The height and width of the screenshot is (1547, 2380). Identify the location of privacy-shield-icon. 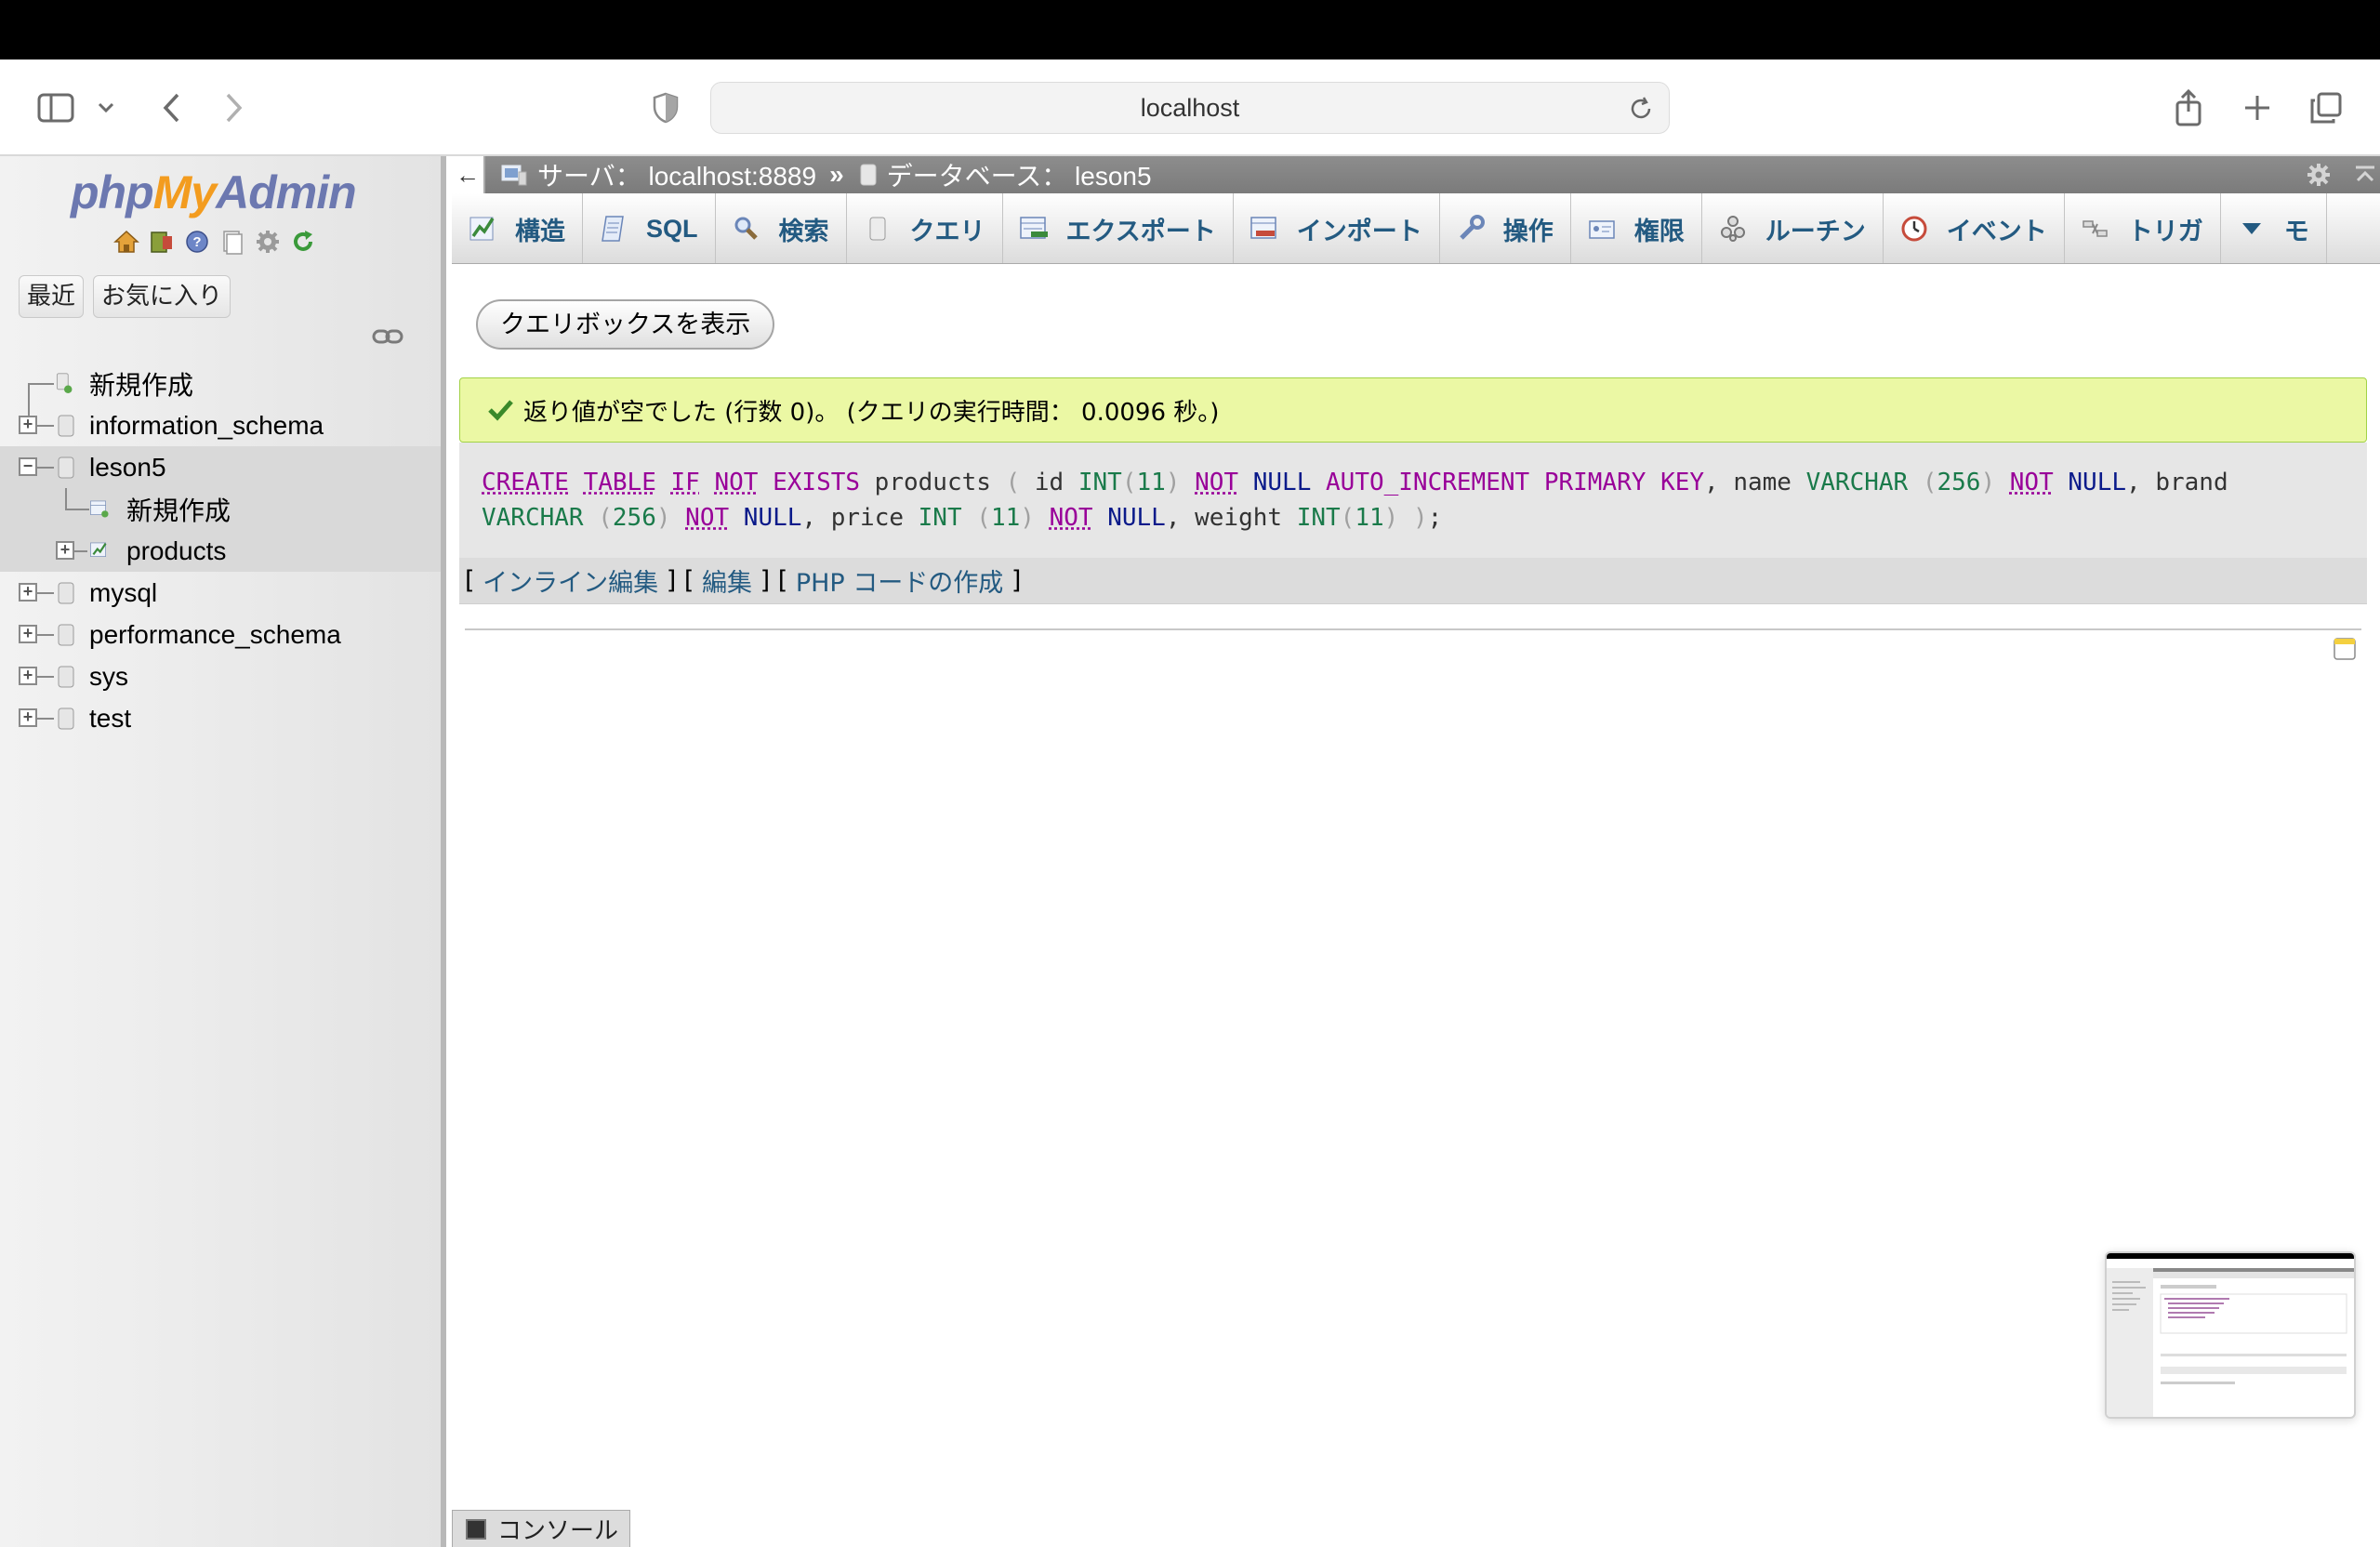
(665, 108).